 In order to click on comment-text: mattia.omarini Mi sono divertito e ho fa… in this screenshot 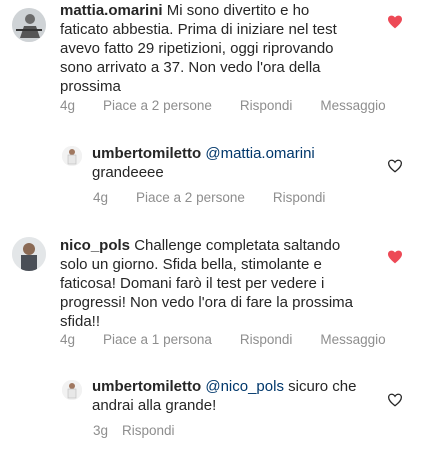, I will do `click(210, 48)`.